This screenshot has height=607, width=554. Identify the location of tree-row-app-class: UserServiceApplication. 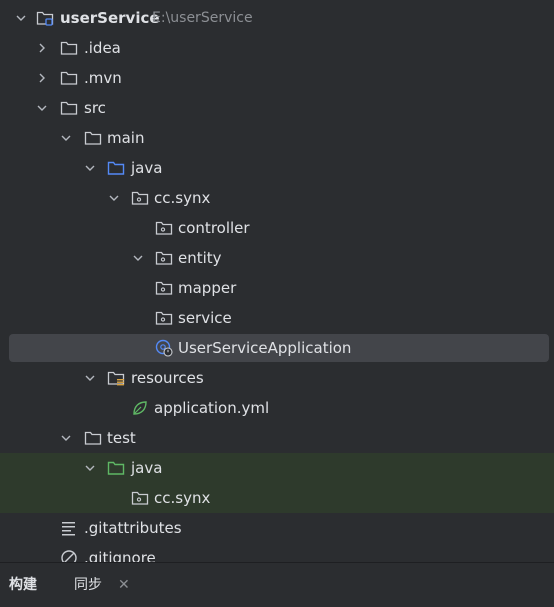
(277, 348).